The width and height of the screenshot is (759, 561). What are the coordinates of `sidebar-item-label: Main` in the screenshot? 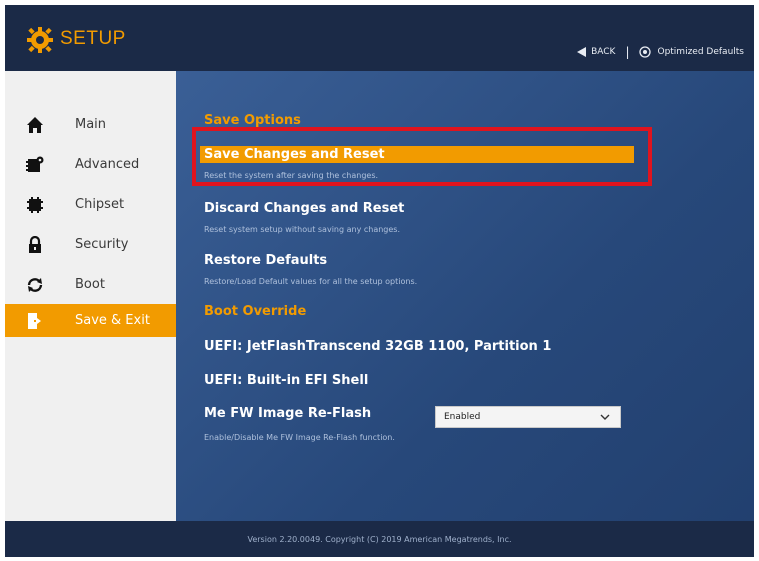 It's located at (91, 124).